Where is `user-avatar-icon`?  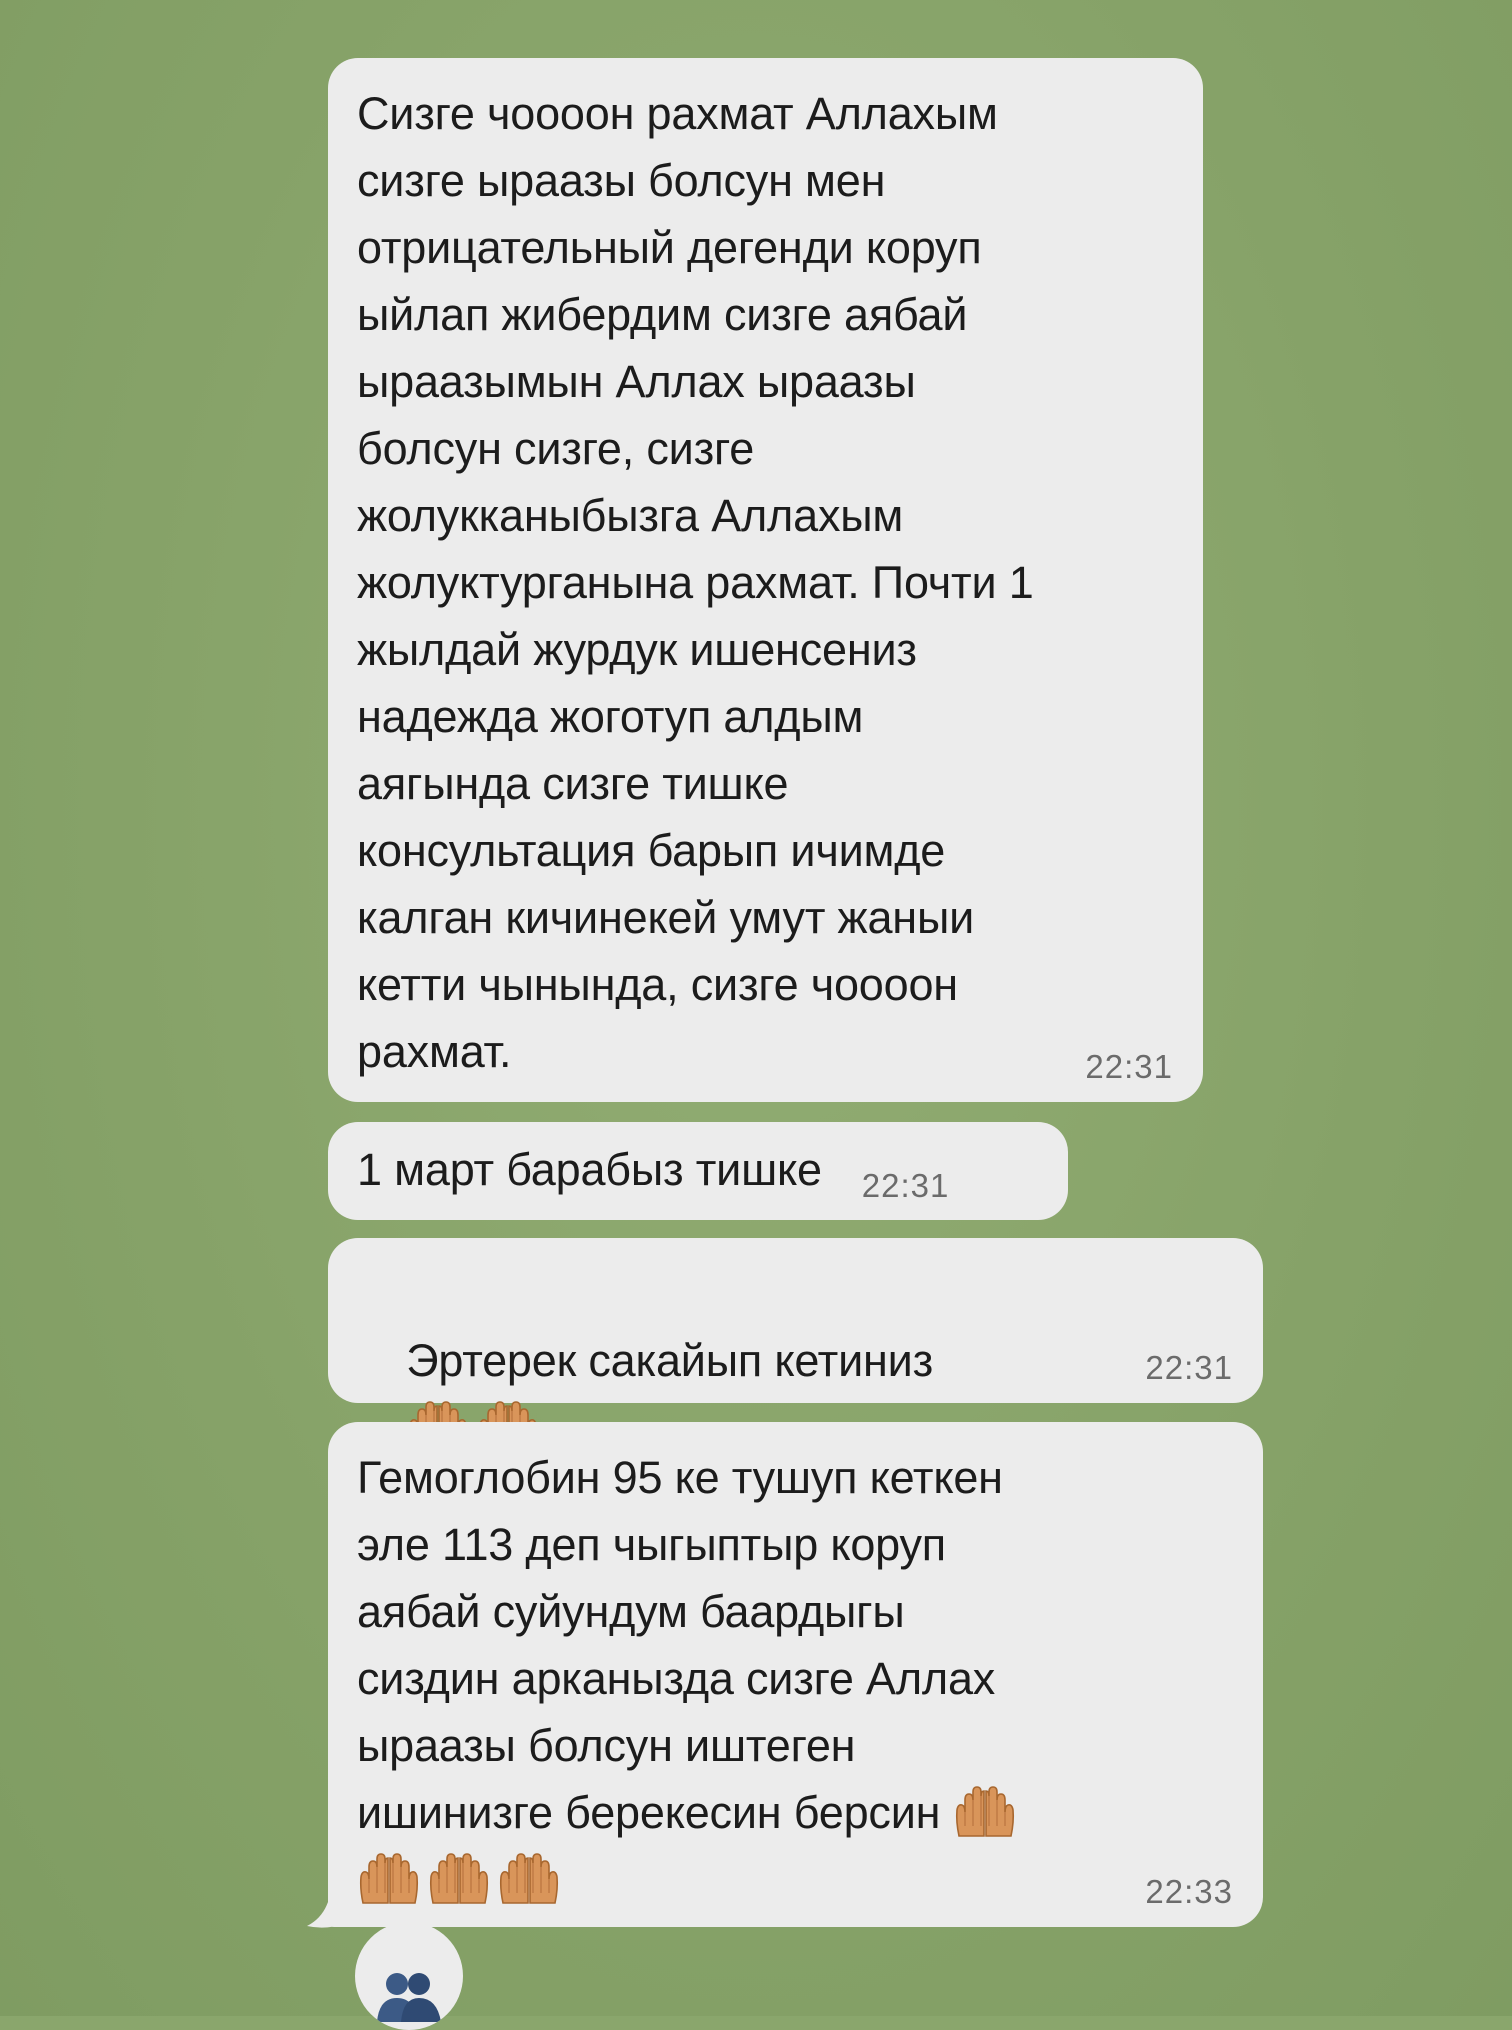 user-avatar-icon is located at coordinates (409, 1997).